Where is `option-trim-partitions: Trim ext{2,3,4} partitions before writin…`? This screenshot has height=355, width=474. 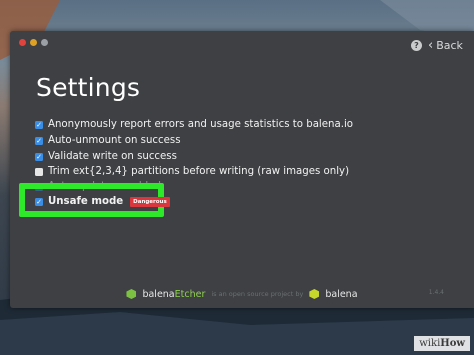
option-trim-partitions: Trim ext{2,3,4} partitions before writin… is located at coordinates (192, 171).